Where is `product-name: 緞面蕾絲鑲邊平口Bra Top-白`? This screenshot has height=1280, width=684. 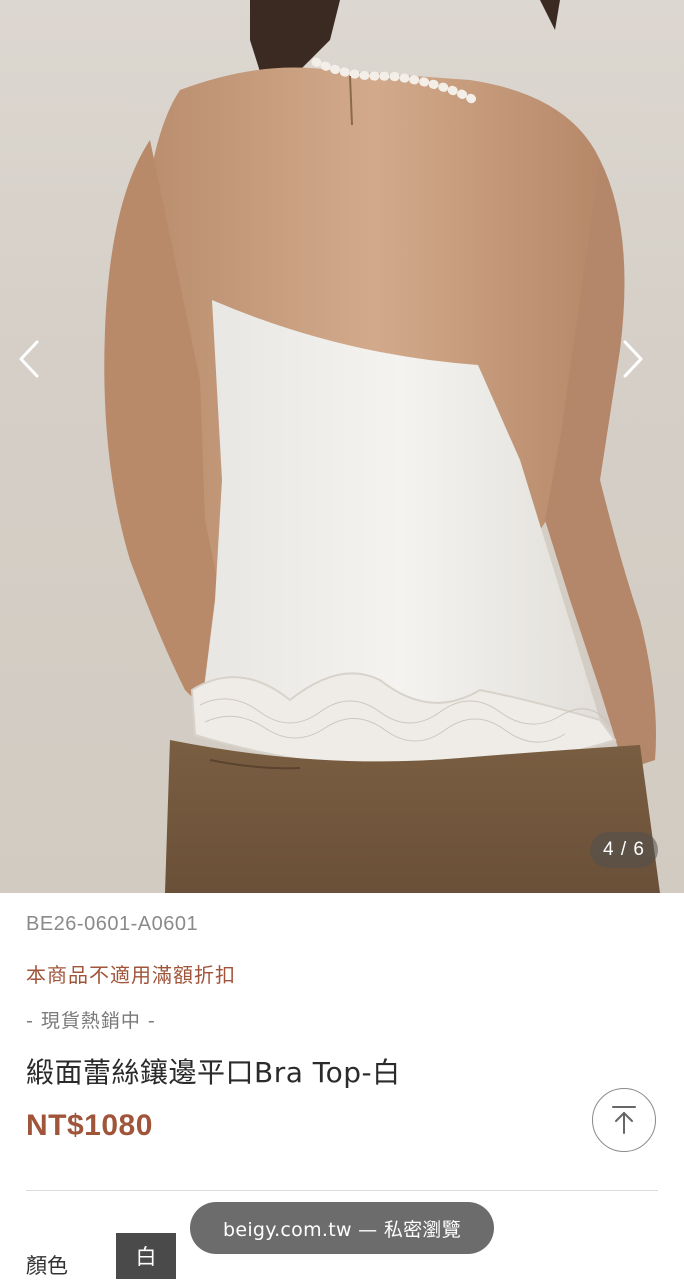 product-name: 緞面蕾絲鑲邊平口Bra Top-白 is located at coordinates (213, 1072).